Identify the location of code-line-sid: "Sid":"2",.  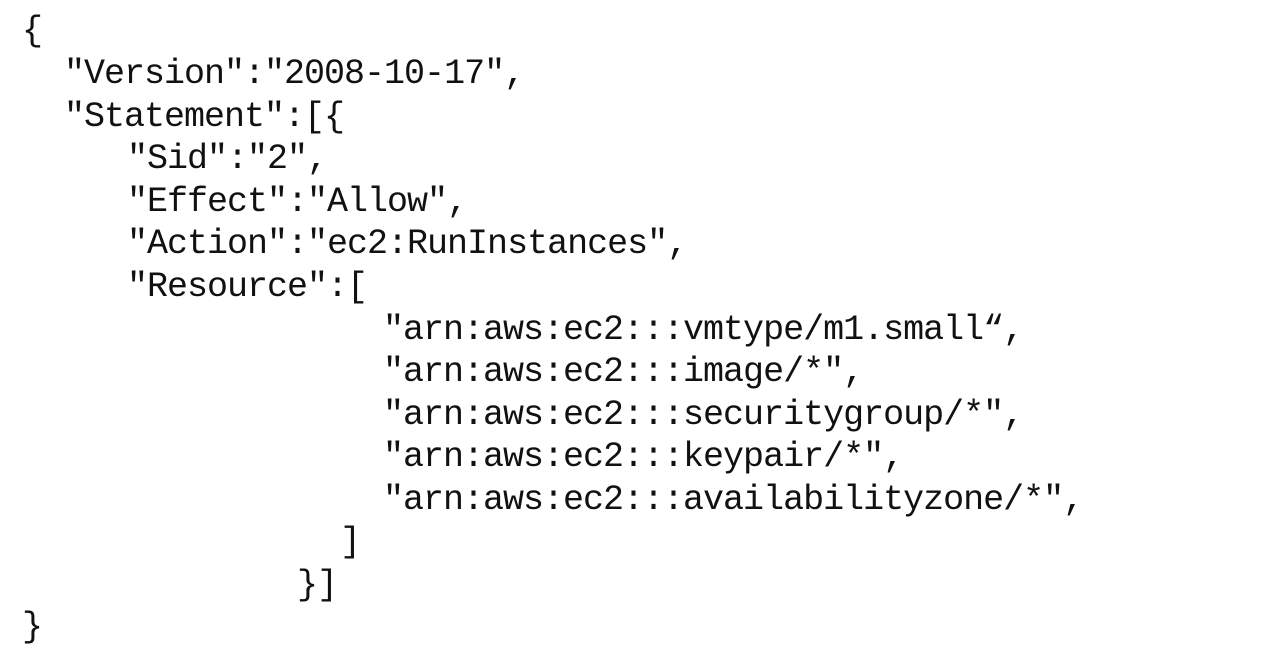
(227, 159).